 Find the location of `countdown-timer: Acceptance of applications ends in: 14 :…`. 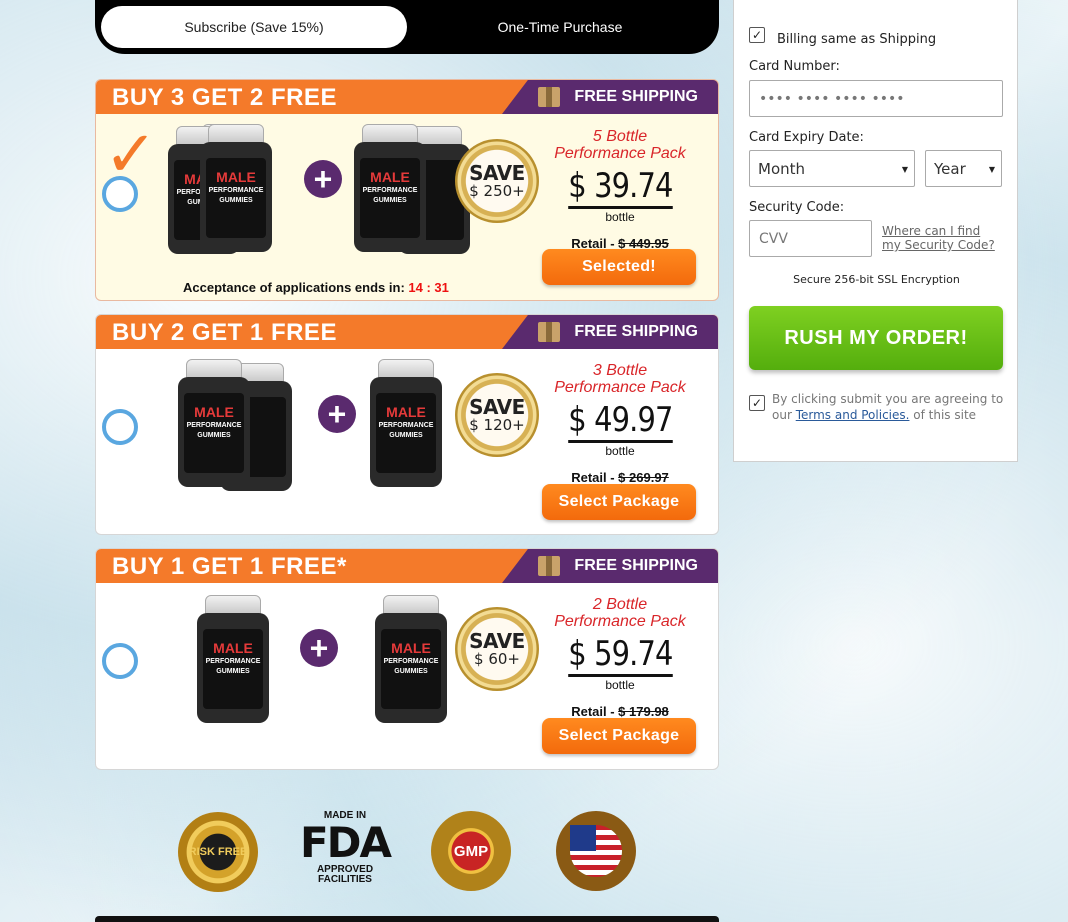

countdown-timer: Acceptance of applications ends in: 14 :… is located at coordinates (316, 287).